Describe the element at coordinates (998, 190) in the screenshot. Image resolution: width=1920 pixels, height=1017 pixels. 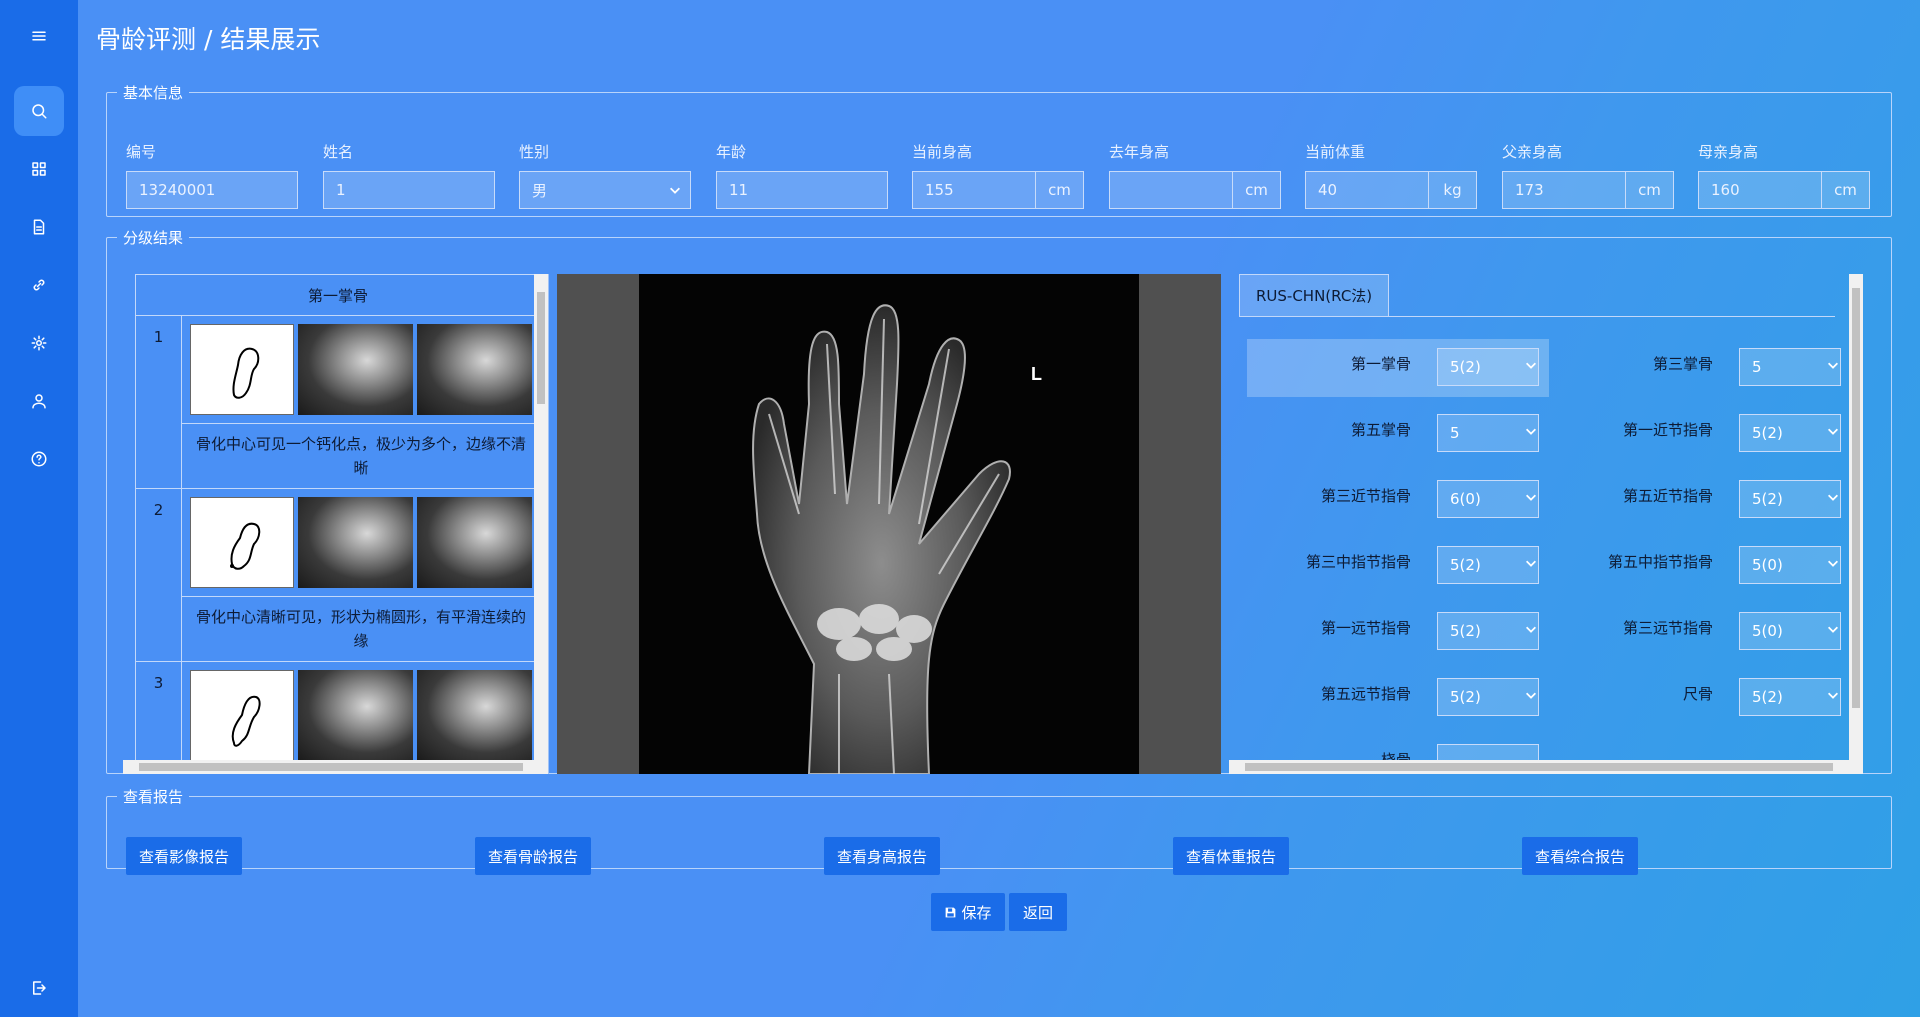
I see `current-height-input: 155 cm` at that location.